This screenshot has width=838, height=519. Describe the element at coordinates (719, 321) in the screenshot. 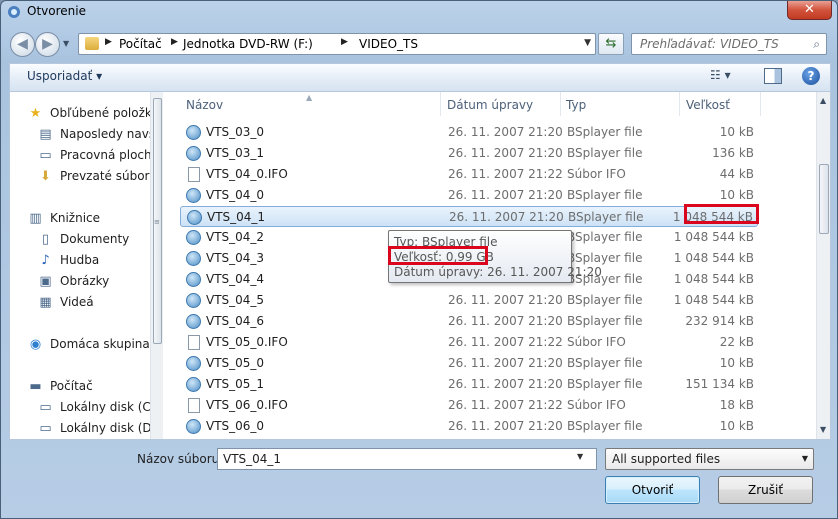

I see `file-size: 232 914 kB` at that location.